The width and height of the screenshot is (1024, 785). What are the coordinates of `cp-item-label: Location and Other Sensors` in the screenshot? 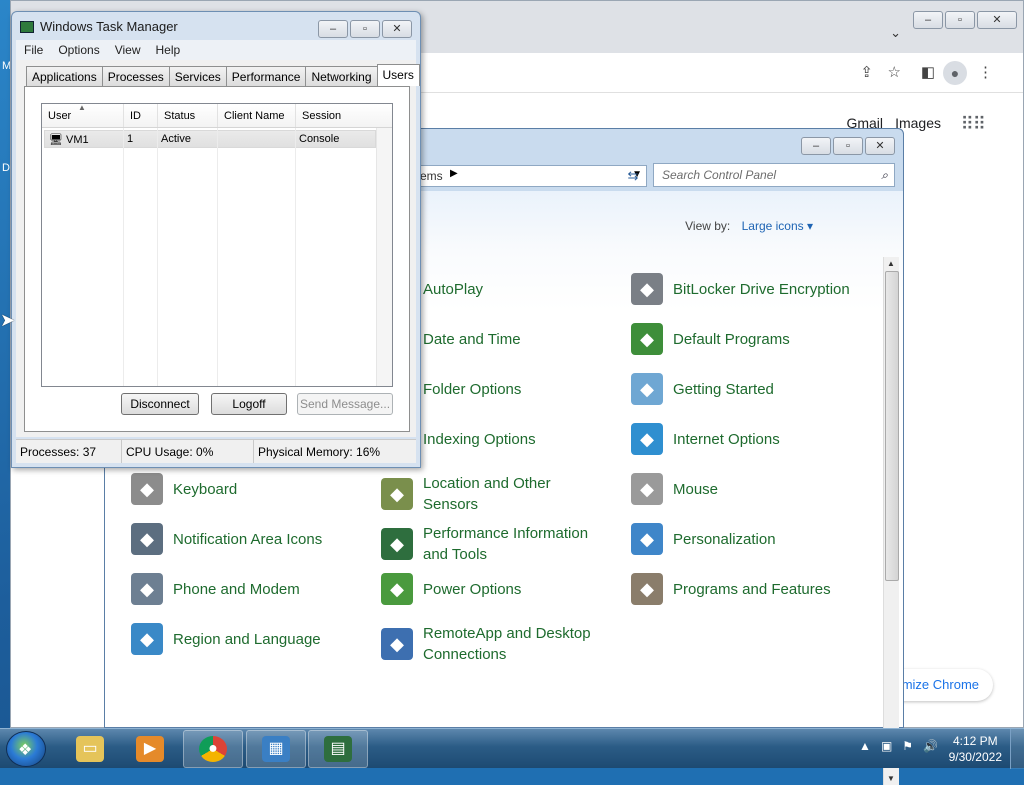 It's located at (487, 494).